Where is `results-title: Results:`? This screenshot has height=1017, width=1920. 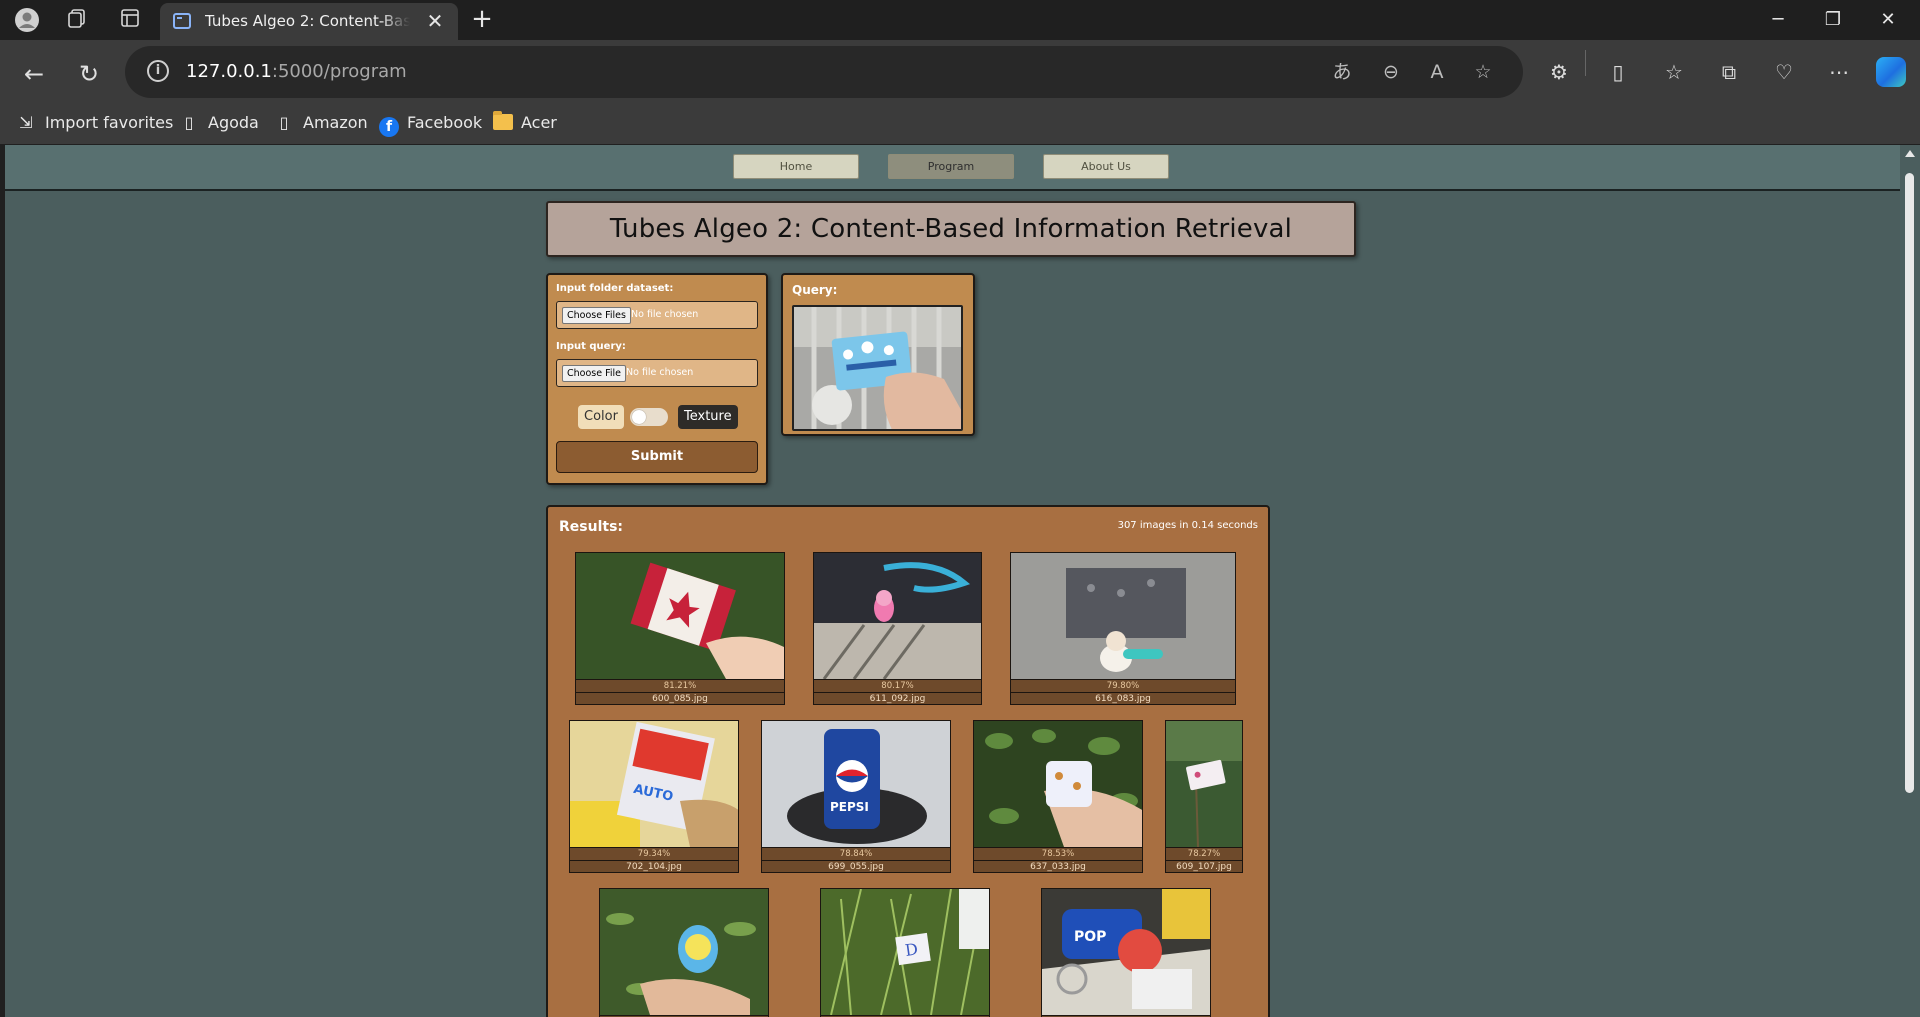
results-title: Results: is located at coordinates (591, 527).